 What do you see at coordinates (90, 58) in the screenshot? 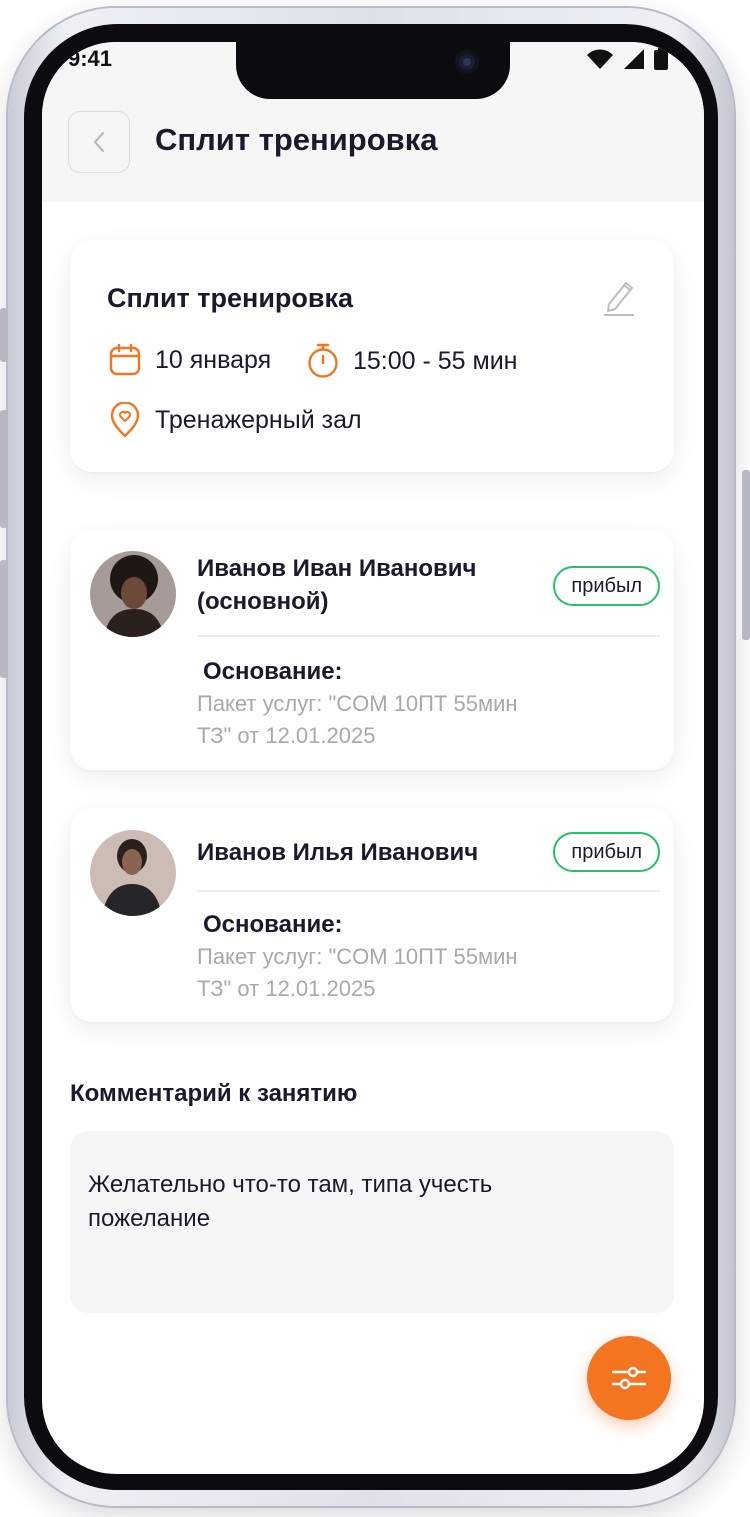
I see `status-time: 9:41` at bounding box center [90, 58].